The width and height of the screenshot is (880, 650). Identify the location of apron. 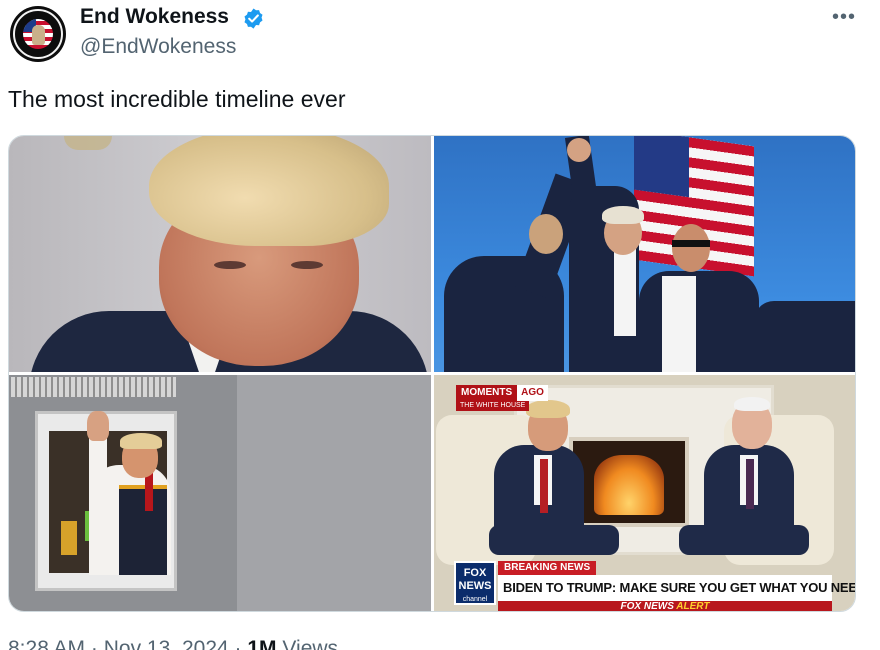
(143, 530).